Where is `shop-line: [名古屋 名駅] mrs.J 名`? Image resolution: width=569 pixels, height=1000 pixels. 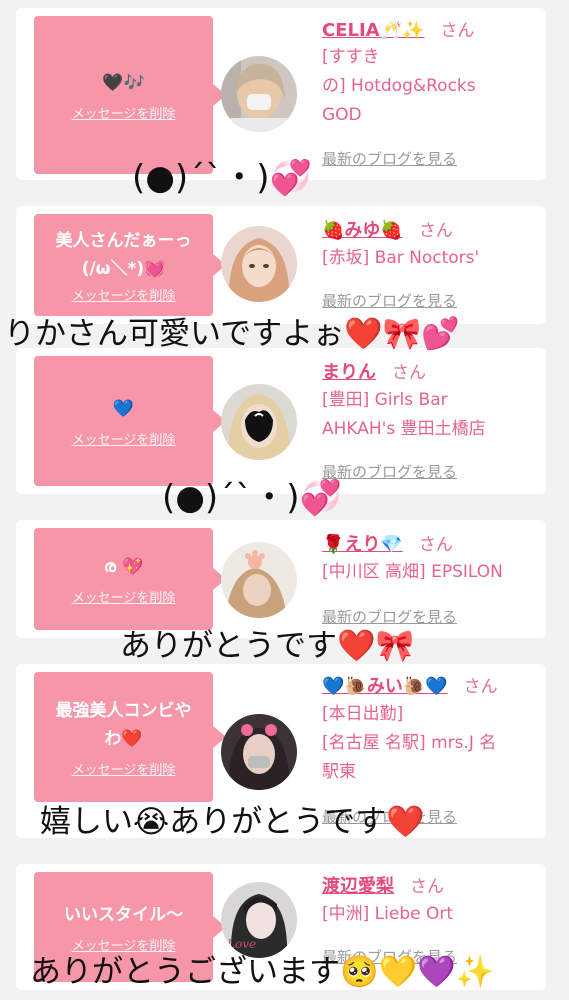 shop-line: [名古屋 名駅] mrs.J 名 is located at coordinates (409, 743).